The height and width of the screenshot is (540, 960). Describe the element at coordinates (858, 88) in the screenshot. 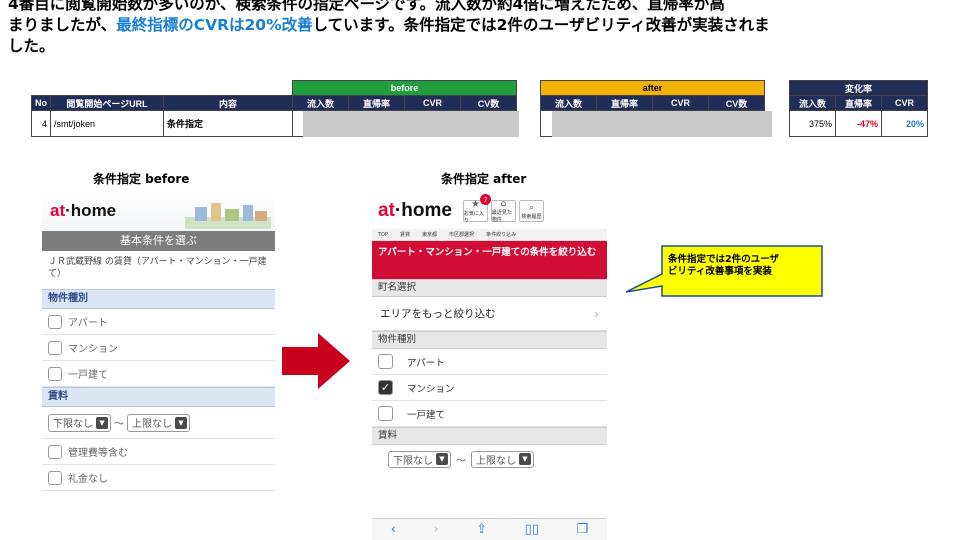

I see `group-rate-header: 変化率` at that location.